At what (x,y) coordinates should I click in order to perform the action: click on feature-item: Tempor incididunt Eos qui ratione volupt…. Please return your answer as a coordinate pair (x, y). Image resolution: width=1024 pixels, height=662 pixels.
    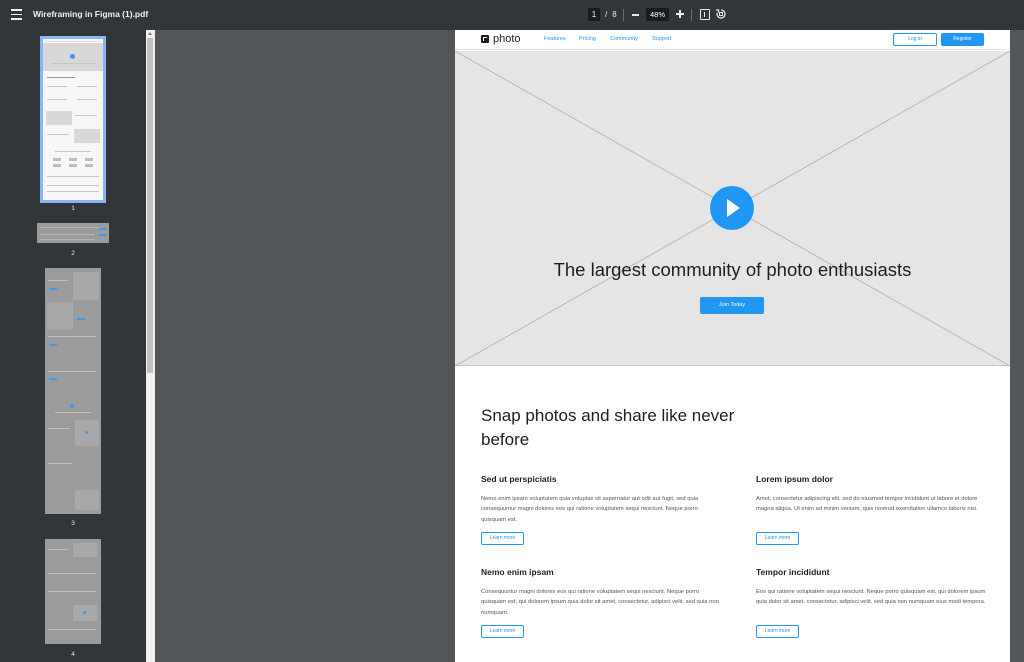
    Looking at the image, I should click on (876, 587).